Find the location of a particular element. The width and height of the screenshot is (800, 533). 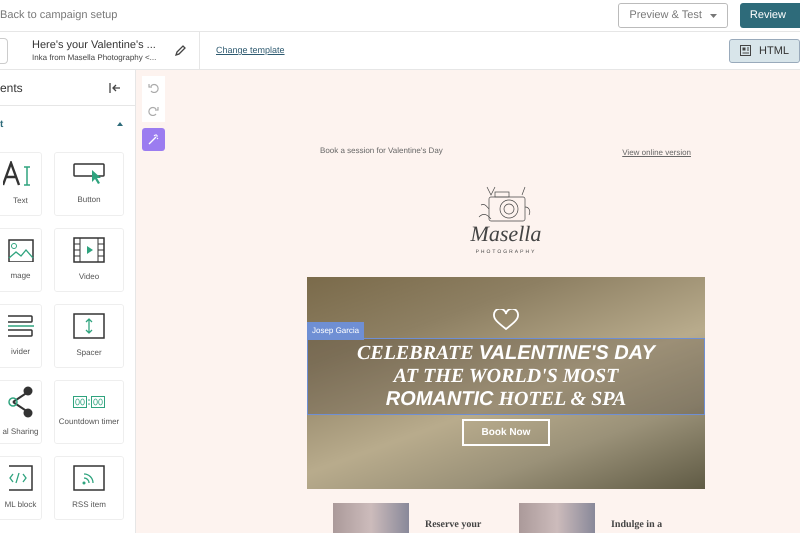

timer-icon is located at coordinates (89, 402).